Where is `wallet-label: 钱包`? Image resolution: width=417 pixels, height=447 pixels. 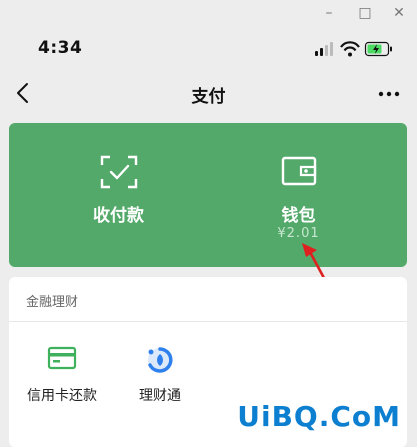
wallet-label: 钱包 is located at coordinates (298, 216).